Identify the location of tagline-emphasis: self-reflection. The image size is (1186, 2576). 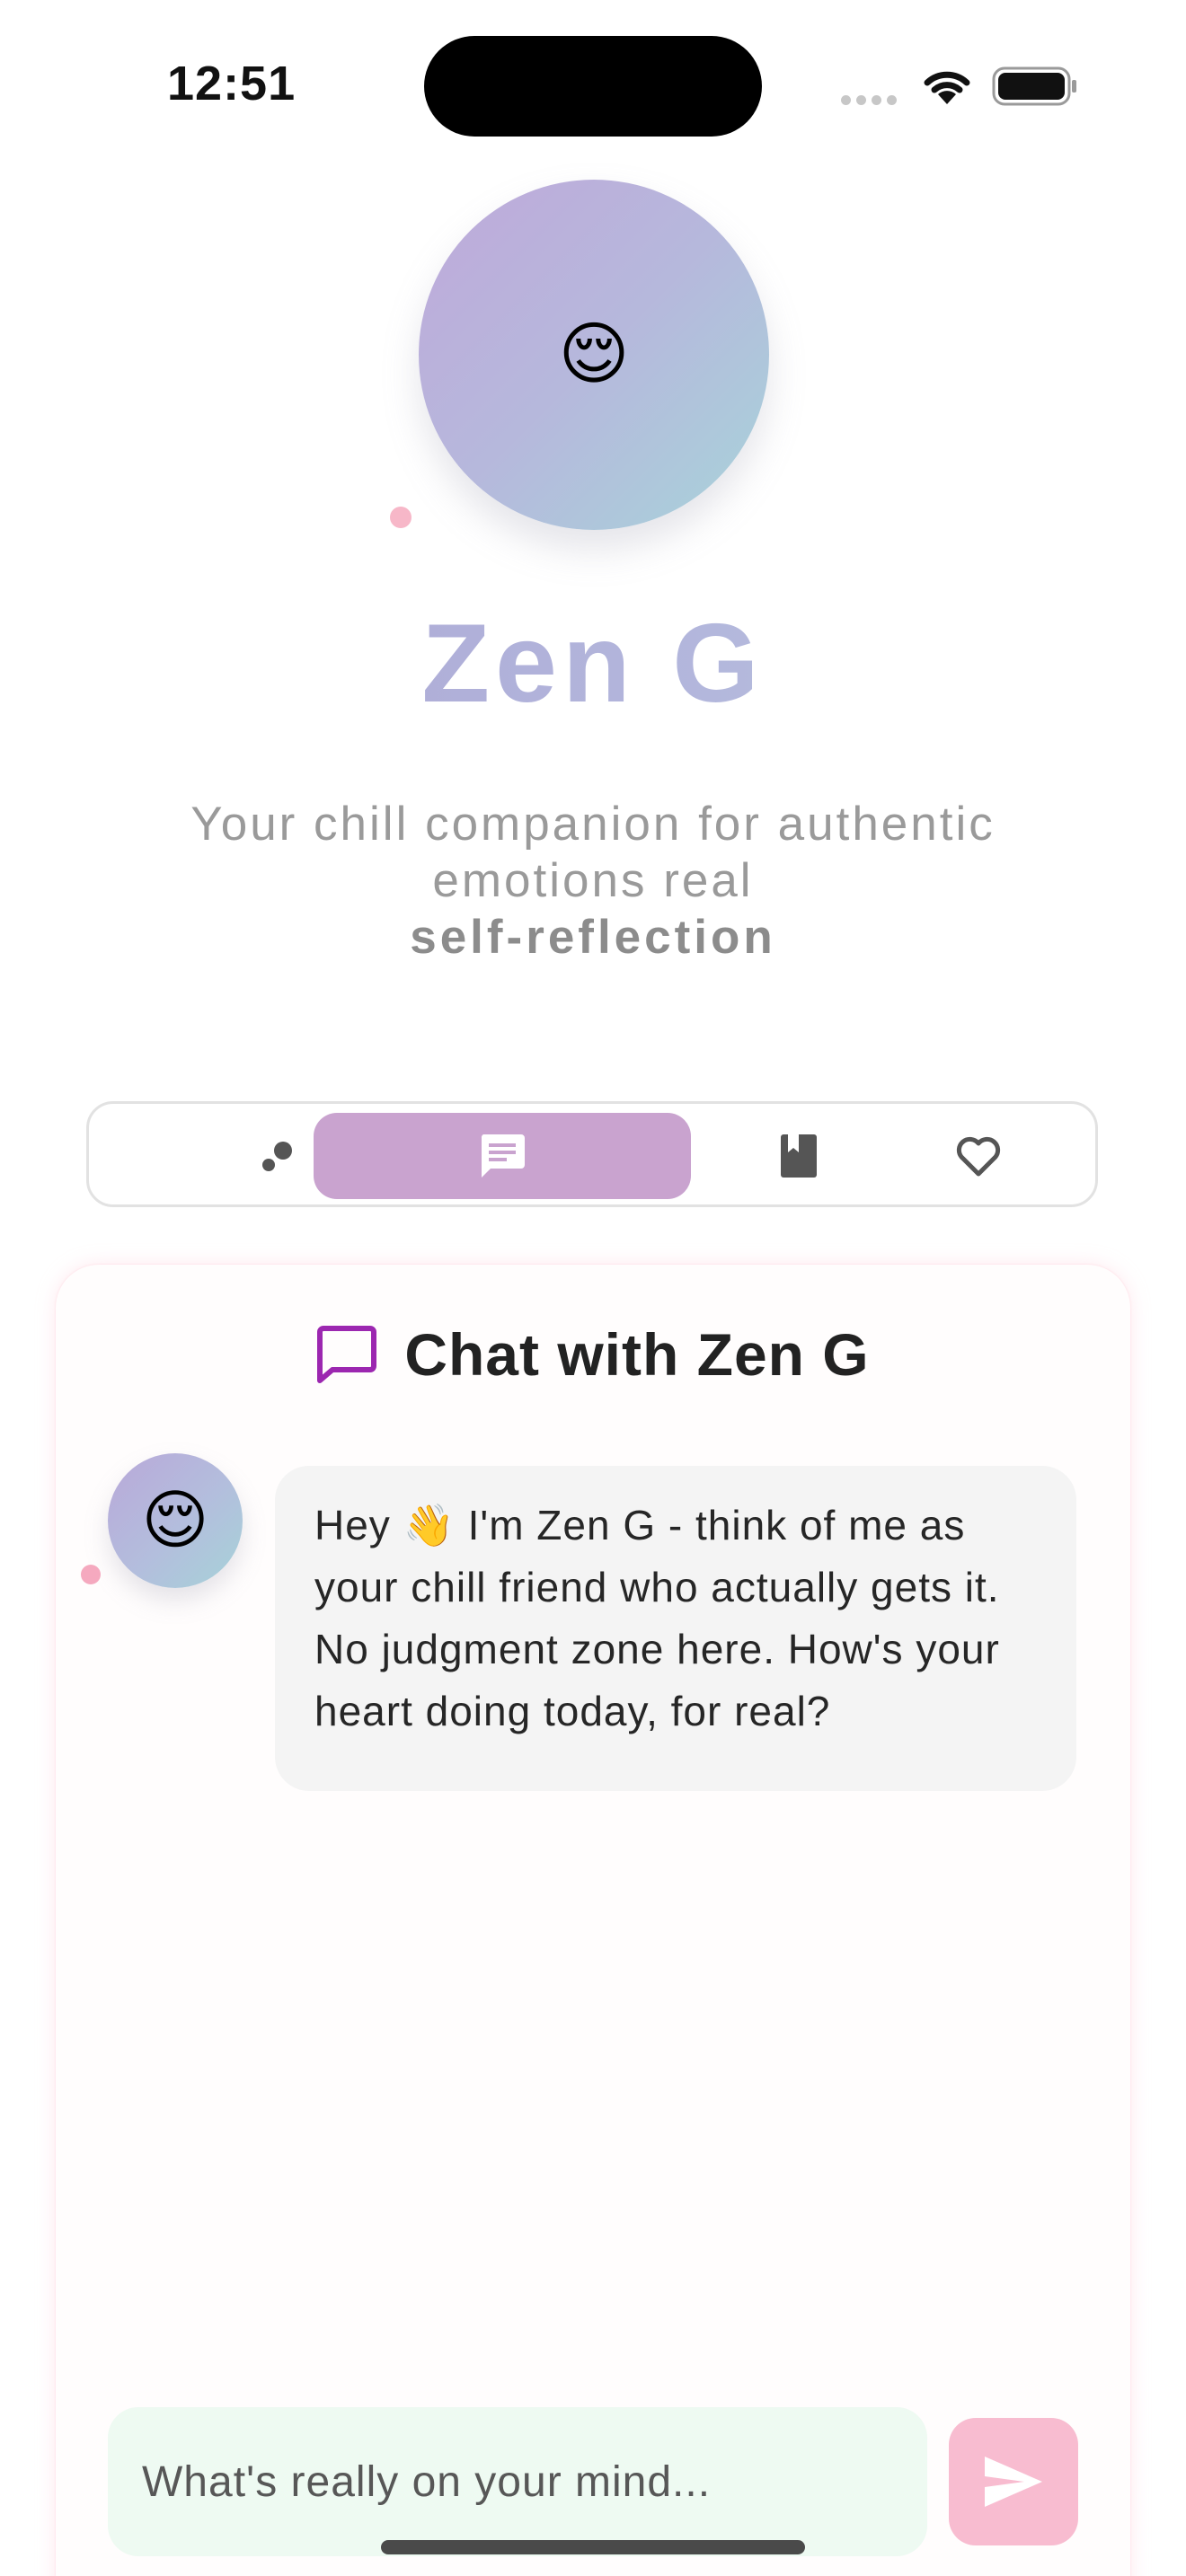
(593, 937).